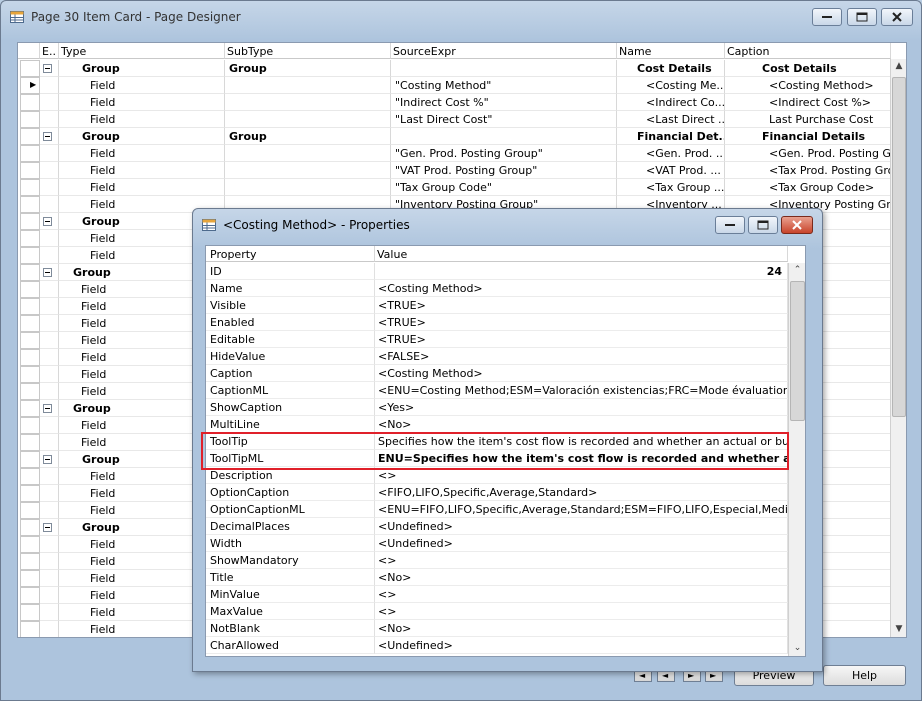 The height and width of the screenshot is (701, 922). Describe the element at coordinates (290, 560) in the screenshot. I see `property-name: ShowMandatory` at that location.